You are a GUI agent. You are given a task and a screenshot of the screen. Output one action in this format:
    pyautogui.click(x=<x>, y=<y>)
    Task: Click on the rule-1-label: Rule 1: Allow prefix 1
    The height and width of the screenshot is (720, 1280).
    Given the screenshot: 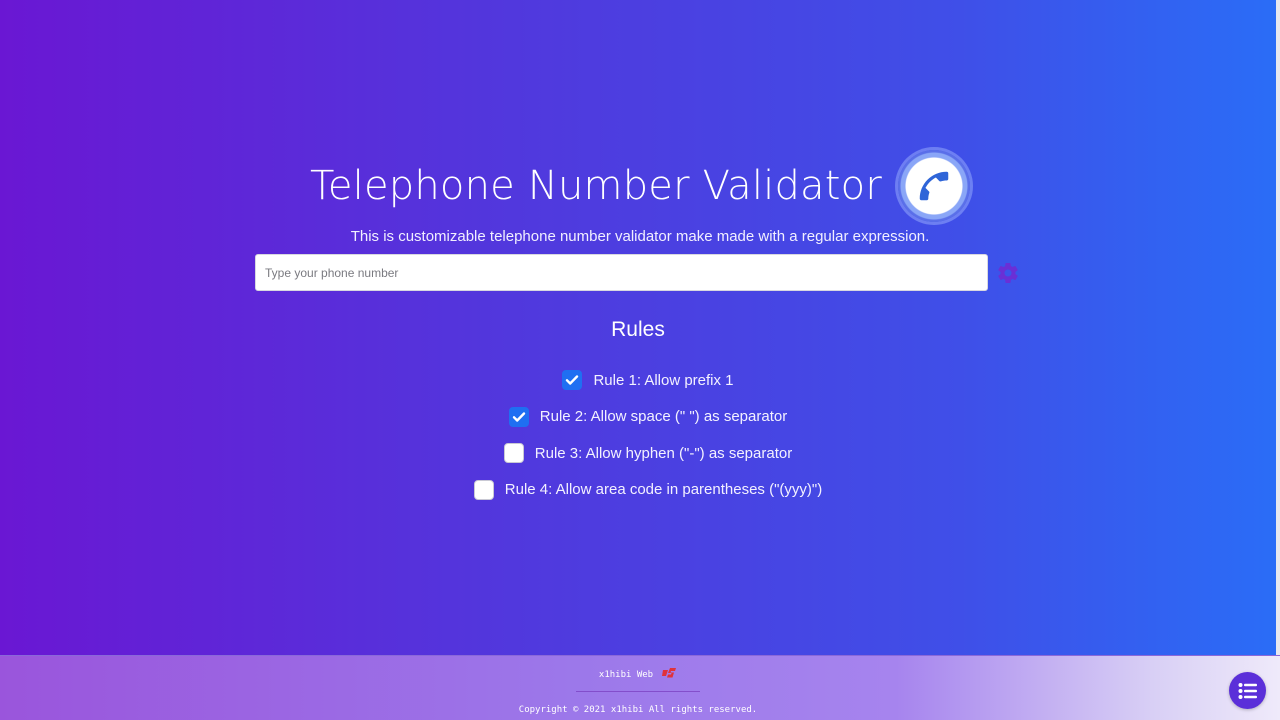 What is the action you would take?
    pyautogui.click(x=663, y=380)
    